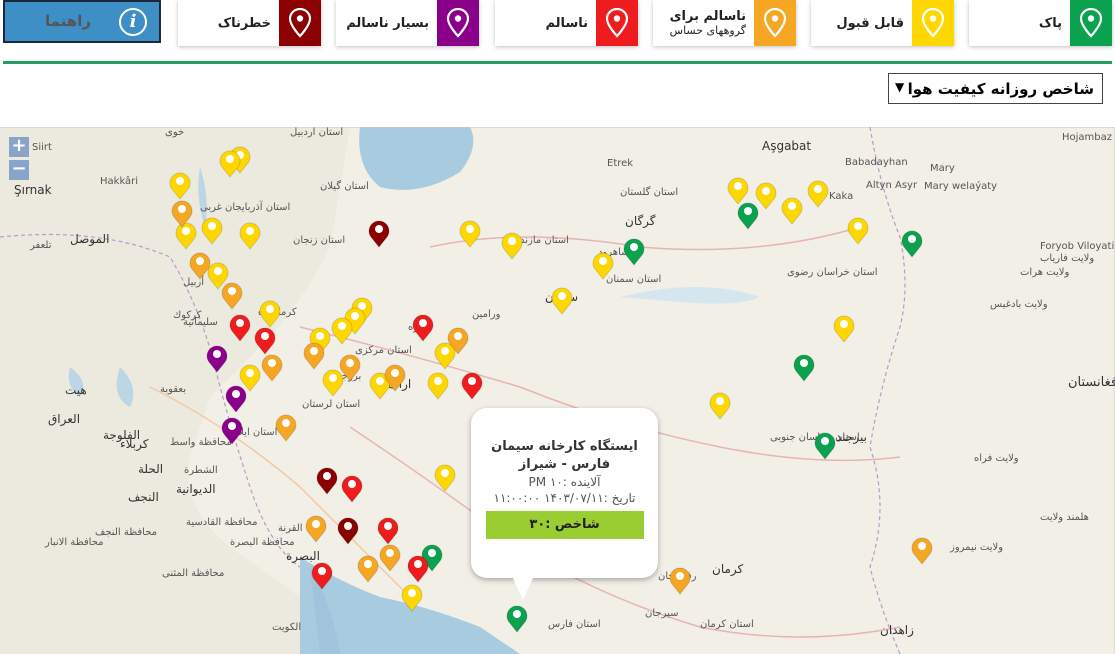 The image size is (1115, 654). Describe the element at coordinates (564, 525) in the screenshot. I see `popup-index-badge: شاخص :۳۰` at that location.